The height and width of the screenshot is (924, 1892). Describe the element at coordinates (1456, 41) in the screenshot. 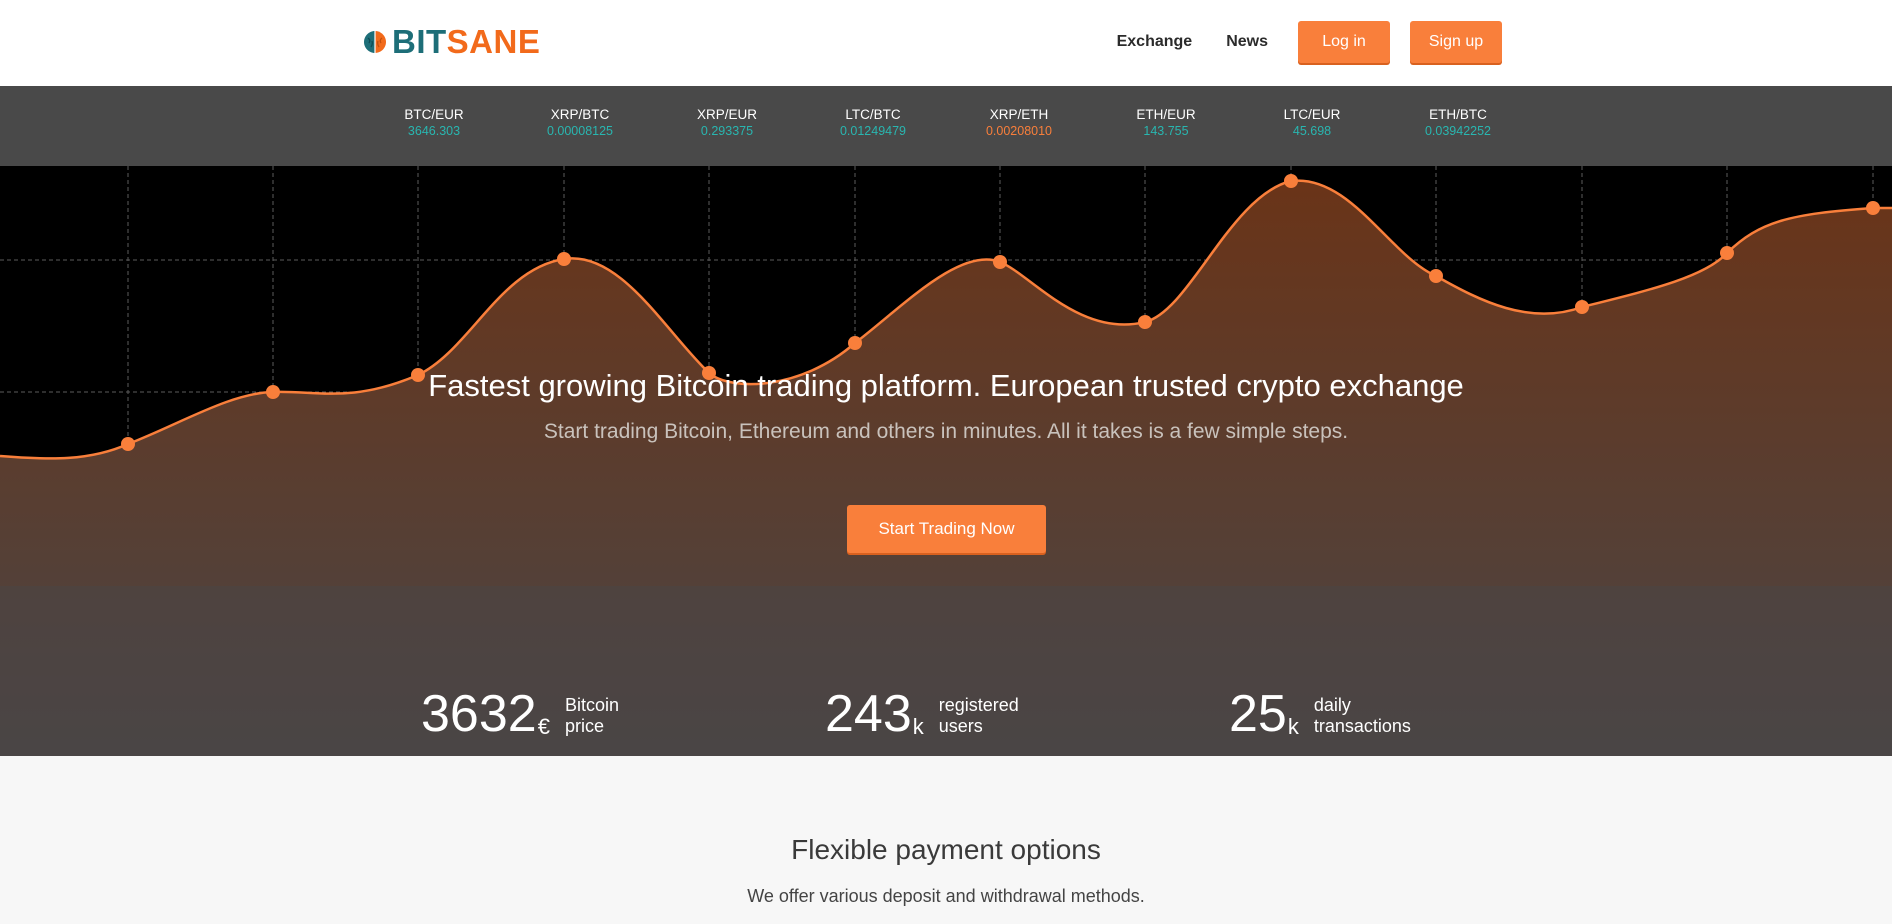

I see `signup-button: Sign up` at that location.